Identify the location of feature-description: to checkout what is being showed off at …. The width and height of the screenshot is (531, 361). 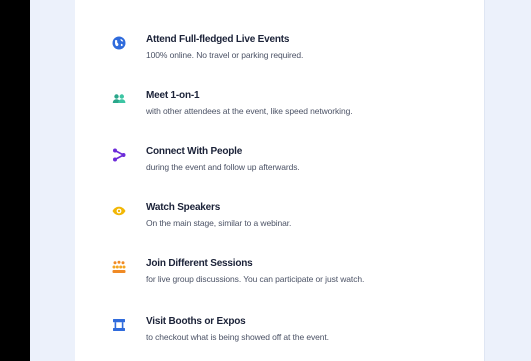
(237, 337).